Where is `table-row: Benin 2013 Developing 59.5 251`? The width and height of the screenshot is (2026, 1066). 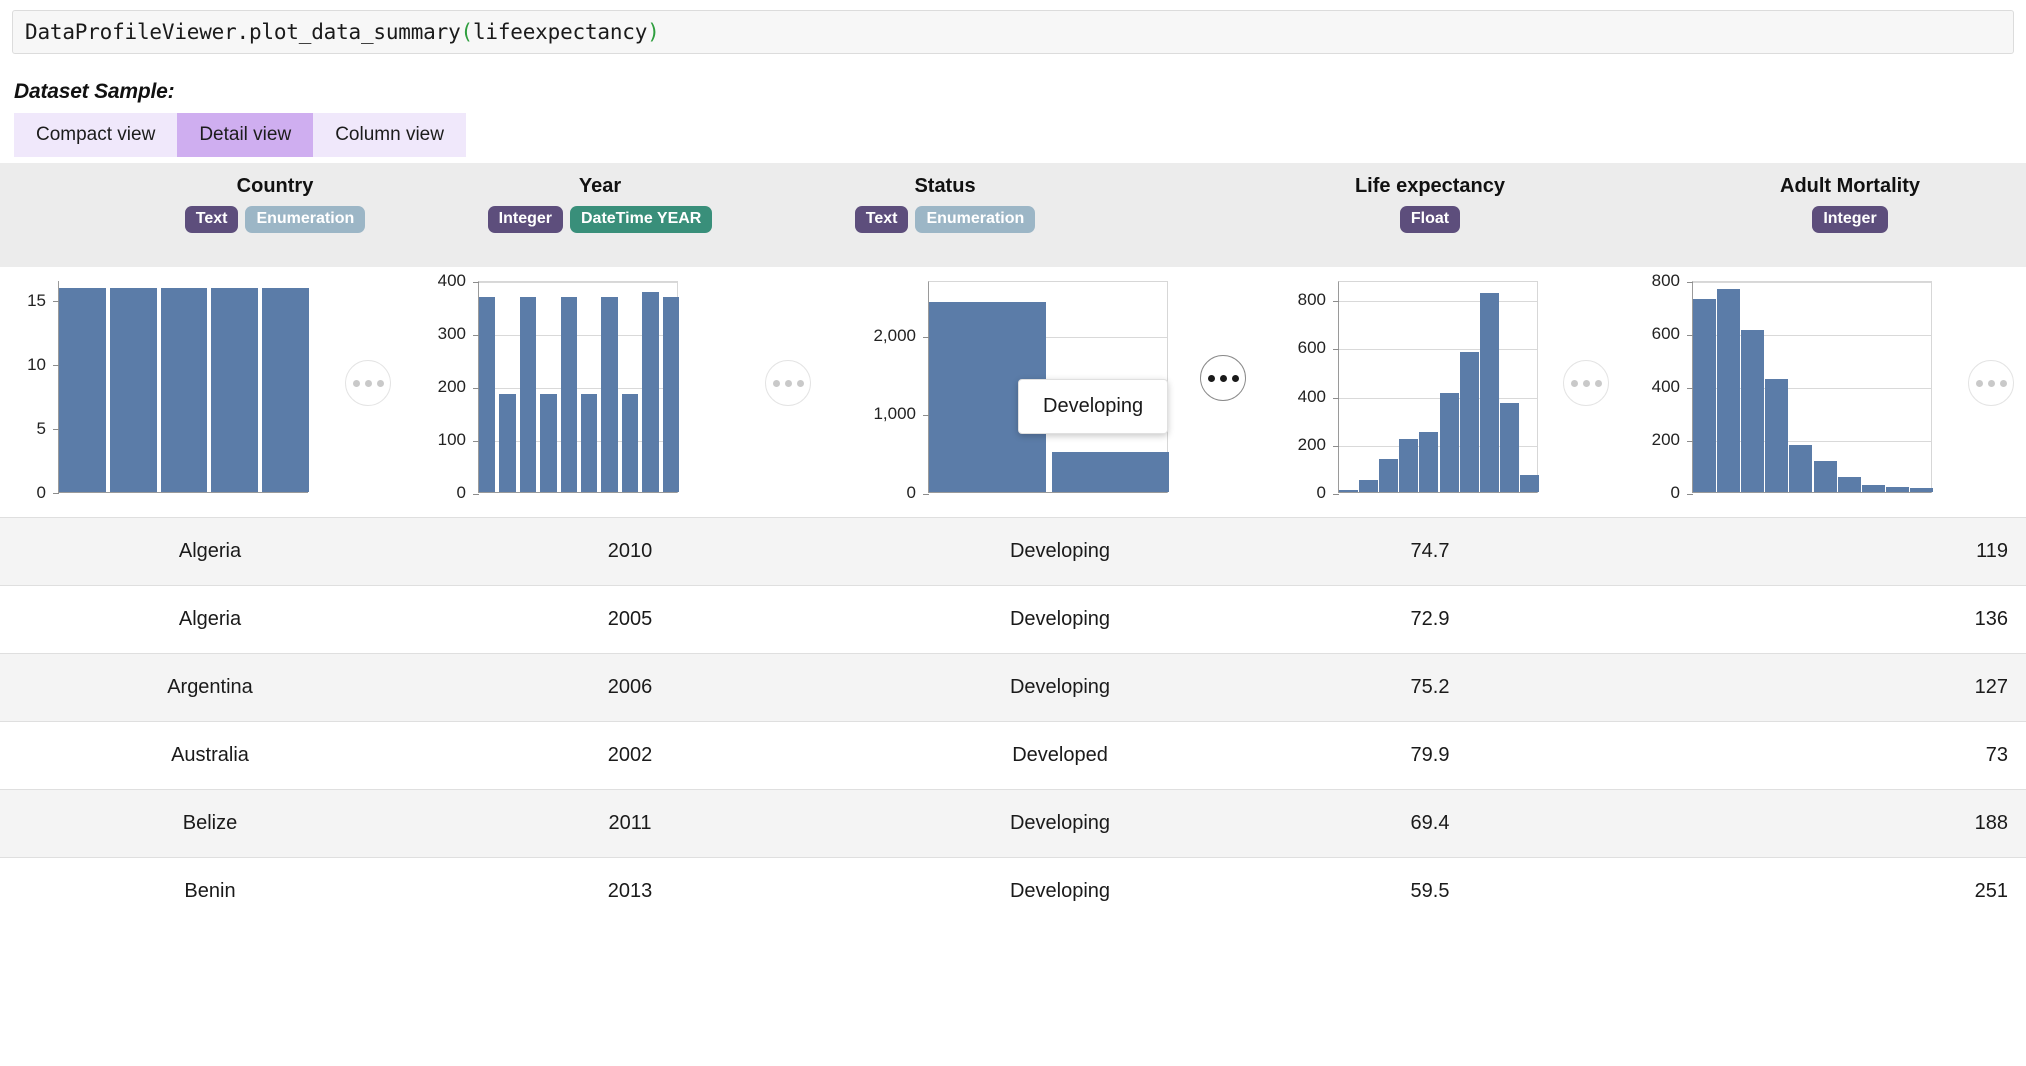
table-row: Benin 2013 Developing 59.5 251 is located at coordinates (1013, 891).